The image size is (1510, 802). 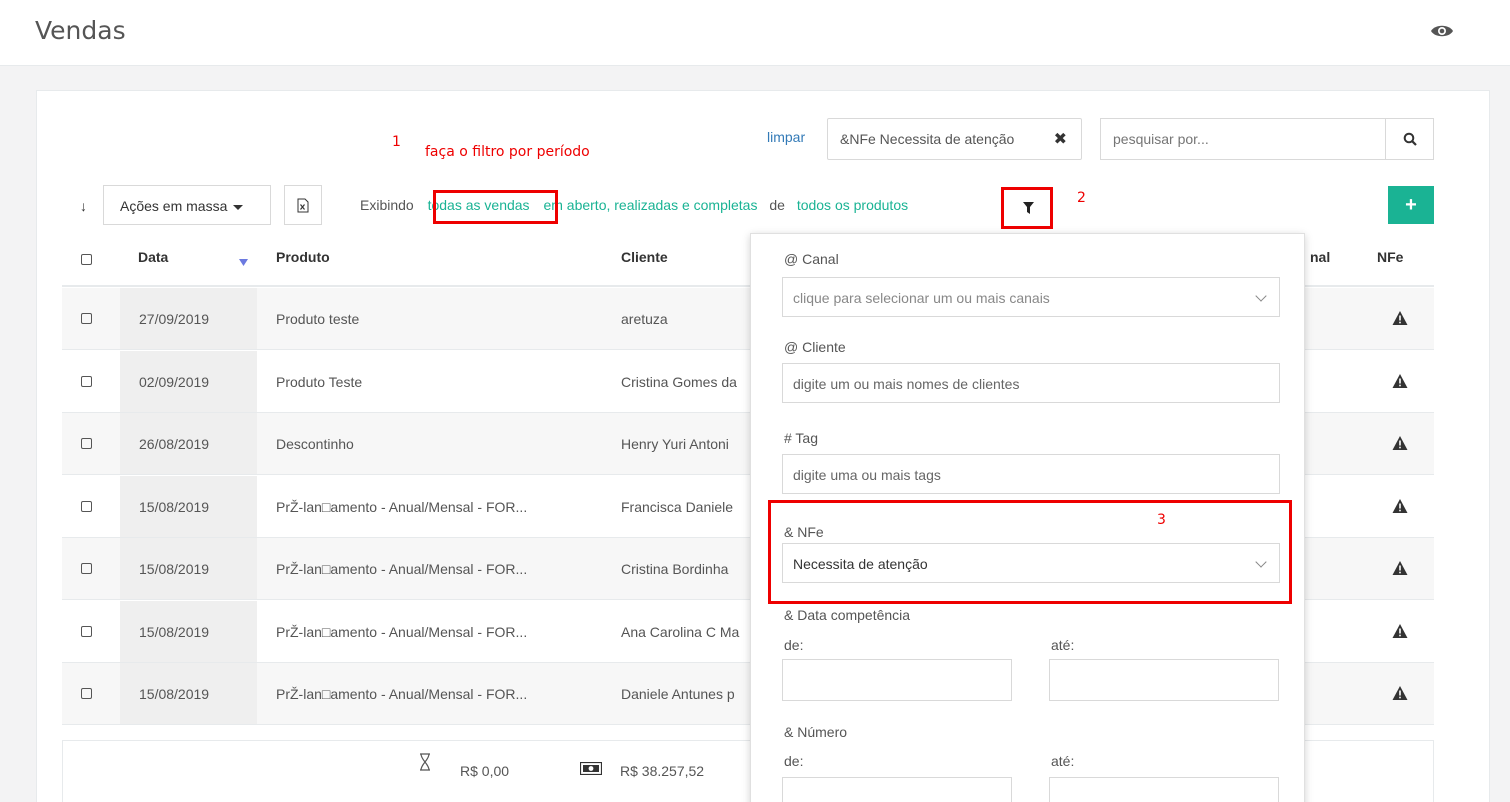 What do you see at coordinates (1442, 31) in the screenshot?
I see `eye-icon` at bounding box center [1442, 31].